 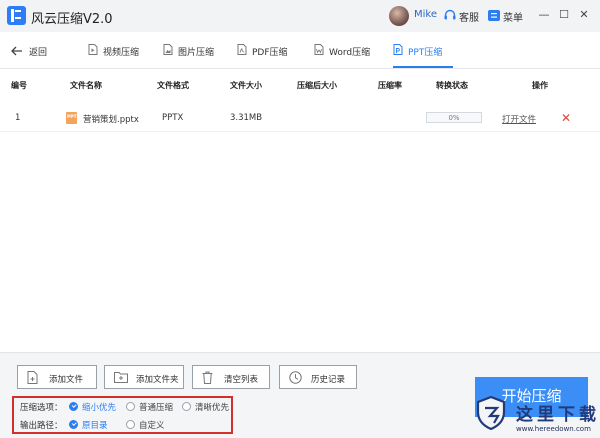 I want to click on compression-options-label: 压缩选项：, so click(x=41, y=408).